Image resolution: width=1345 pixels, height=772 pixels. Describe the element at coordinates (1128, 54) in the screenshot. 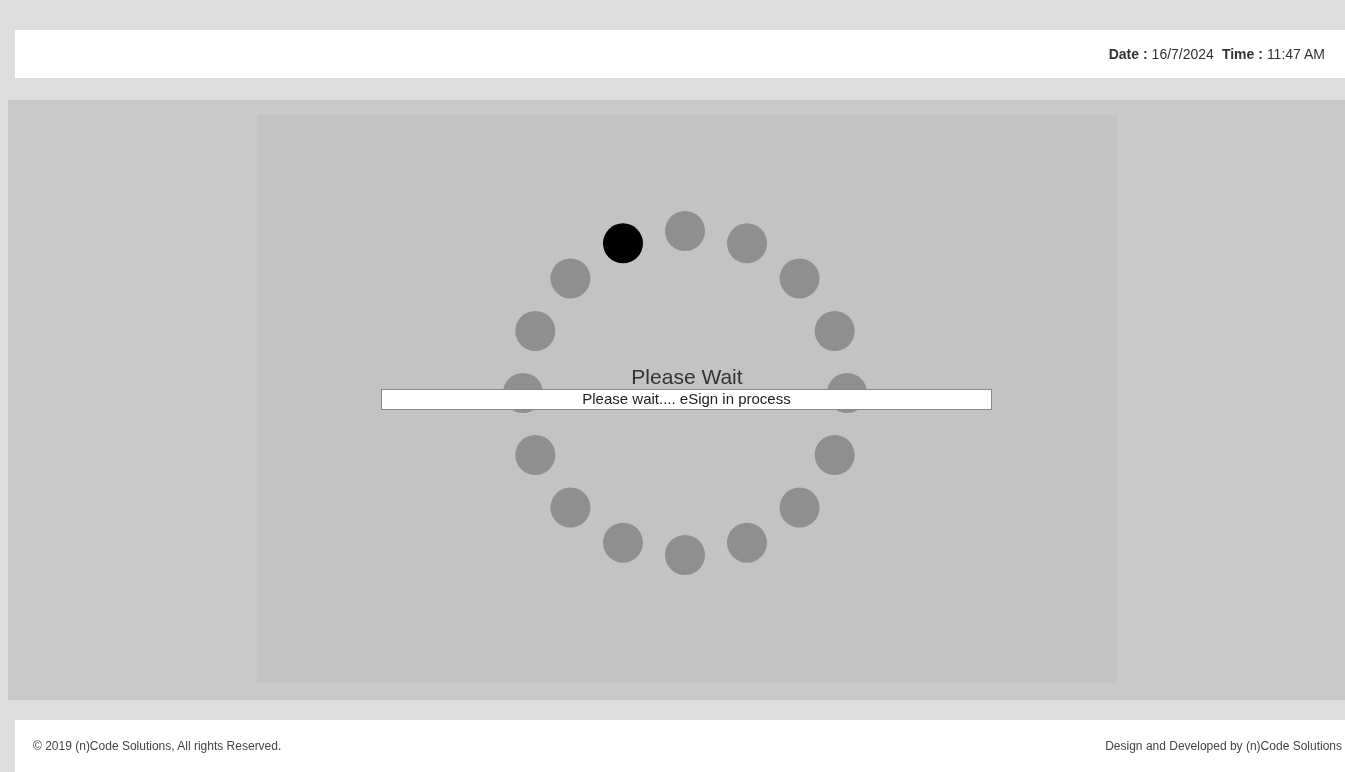

I see `date-label: Date :` at that location.